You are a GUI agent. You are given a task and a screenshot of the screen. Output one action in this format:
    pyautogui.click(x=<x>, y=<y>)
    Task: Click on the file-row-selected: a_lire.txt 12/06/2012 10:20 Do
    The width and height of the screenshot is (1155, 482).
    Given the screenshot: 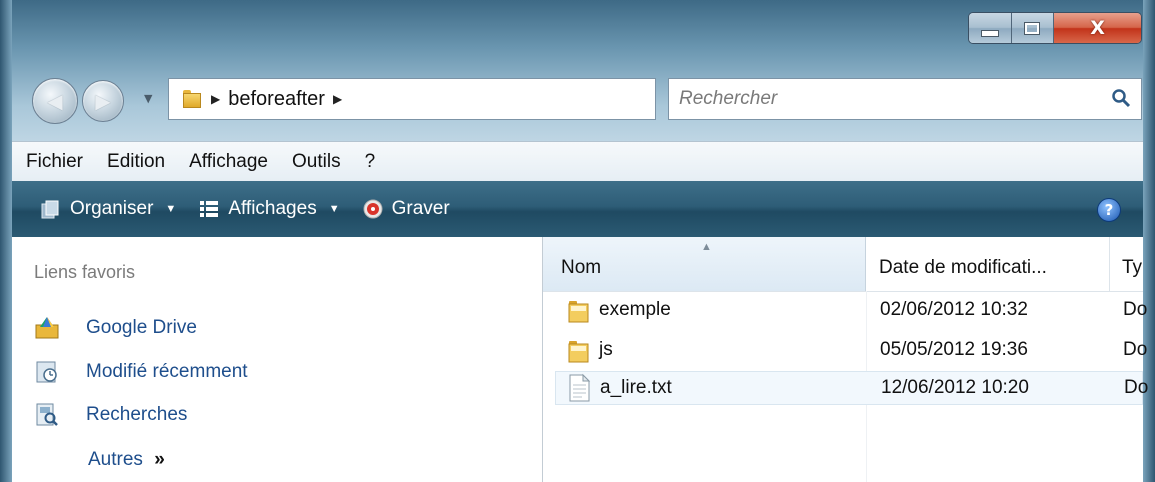 What is the action you would take?
    pyautogui.click(x=851, y=388)
    